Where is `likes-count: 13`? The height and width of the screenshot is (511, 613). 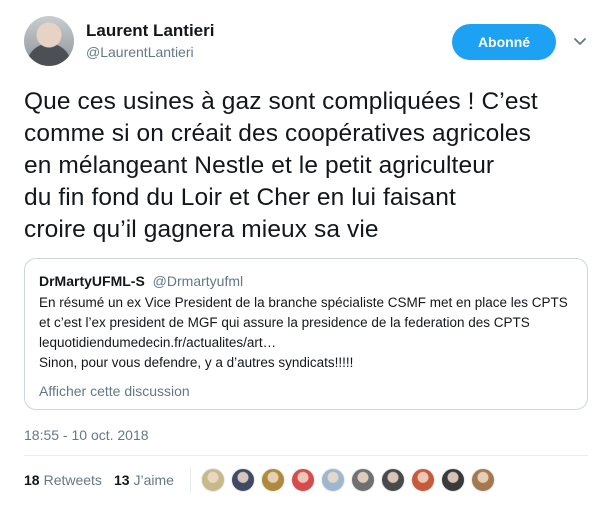
likes-count: 13 is located at coordinates (121, 480).